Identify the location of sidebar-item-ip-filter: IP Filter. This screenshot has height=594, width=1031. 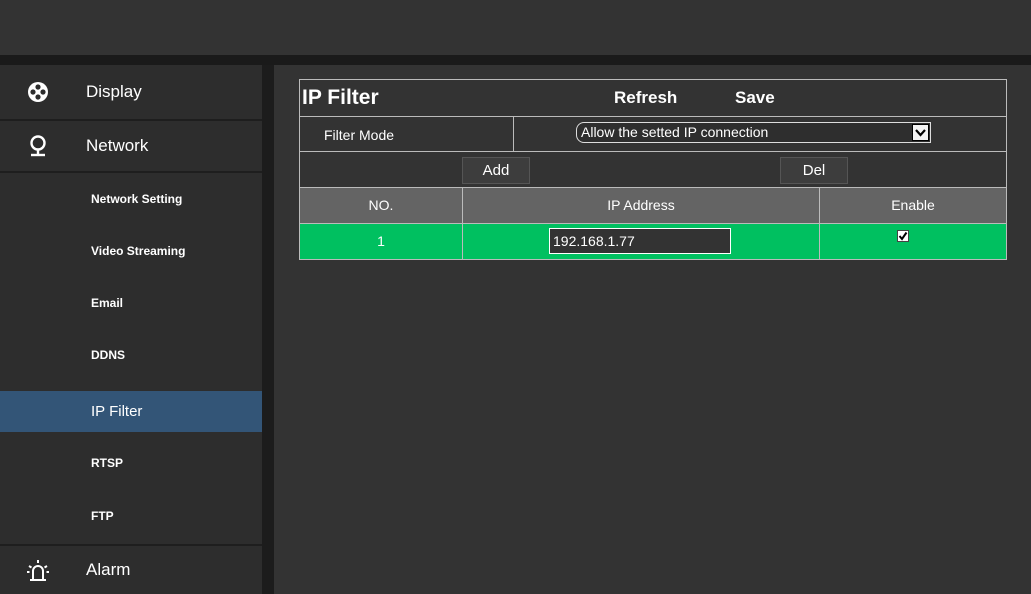
(131, 411).